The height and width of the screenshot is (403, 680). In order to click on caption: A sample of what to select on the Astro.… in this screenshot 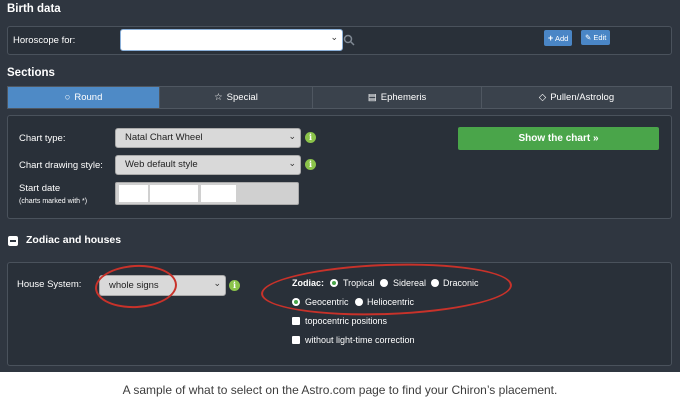, I will do `click(340, 390)`.